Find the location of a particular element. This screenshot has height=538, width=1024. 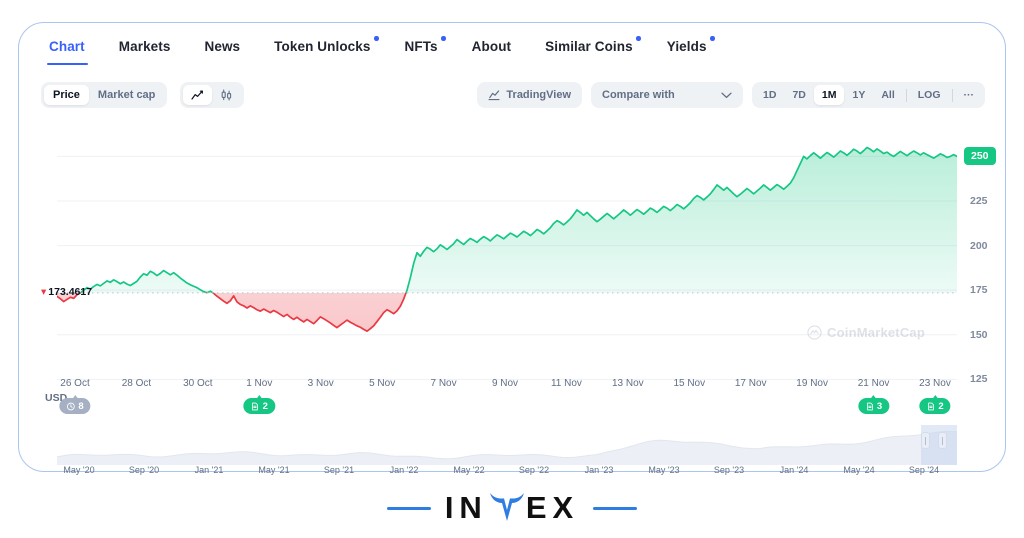

metric-option-price: Price is located at coordinates (66, 95).